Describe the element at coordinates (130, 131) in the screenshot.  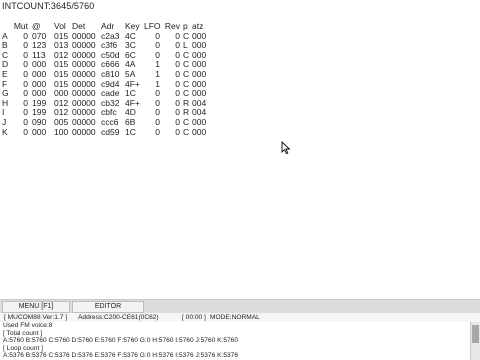
I see `cell-key: 1C` at that location.